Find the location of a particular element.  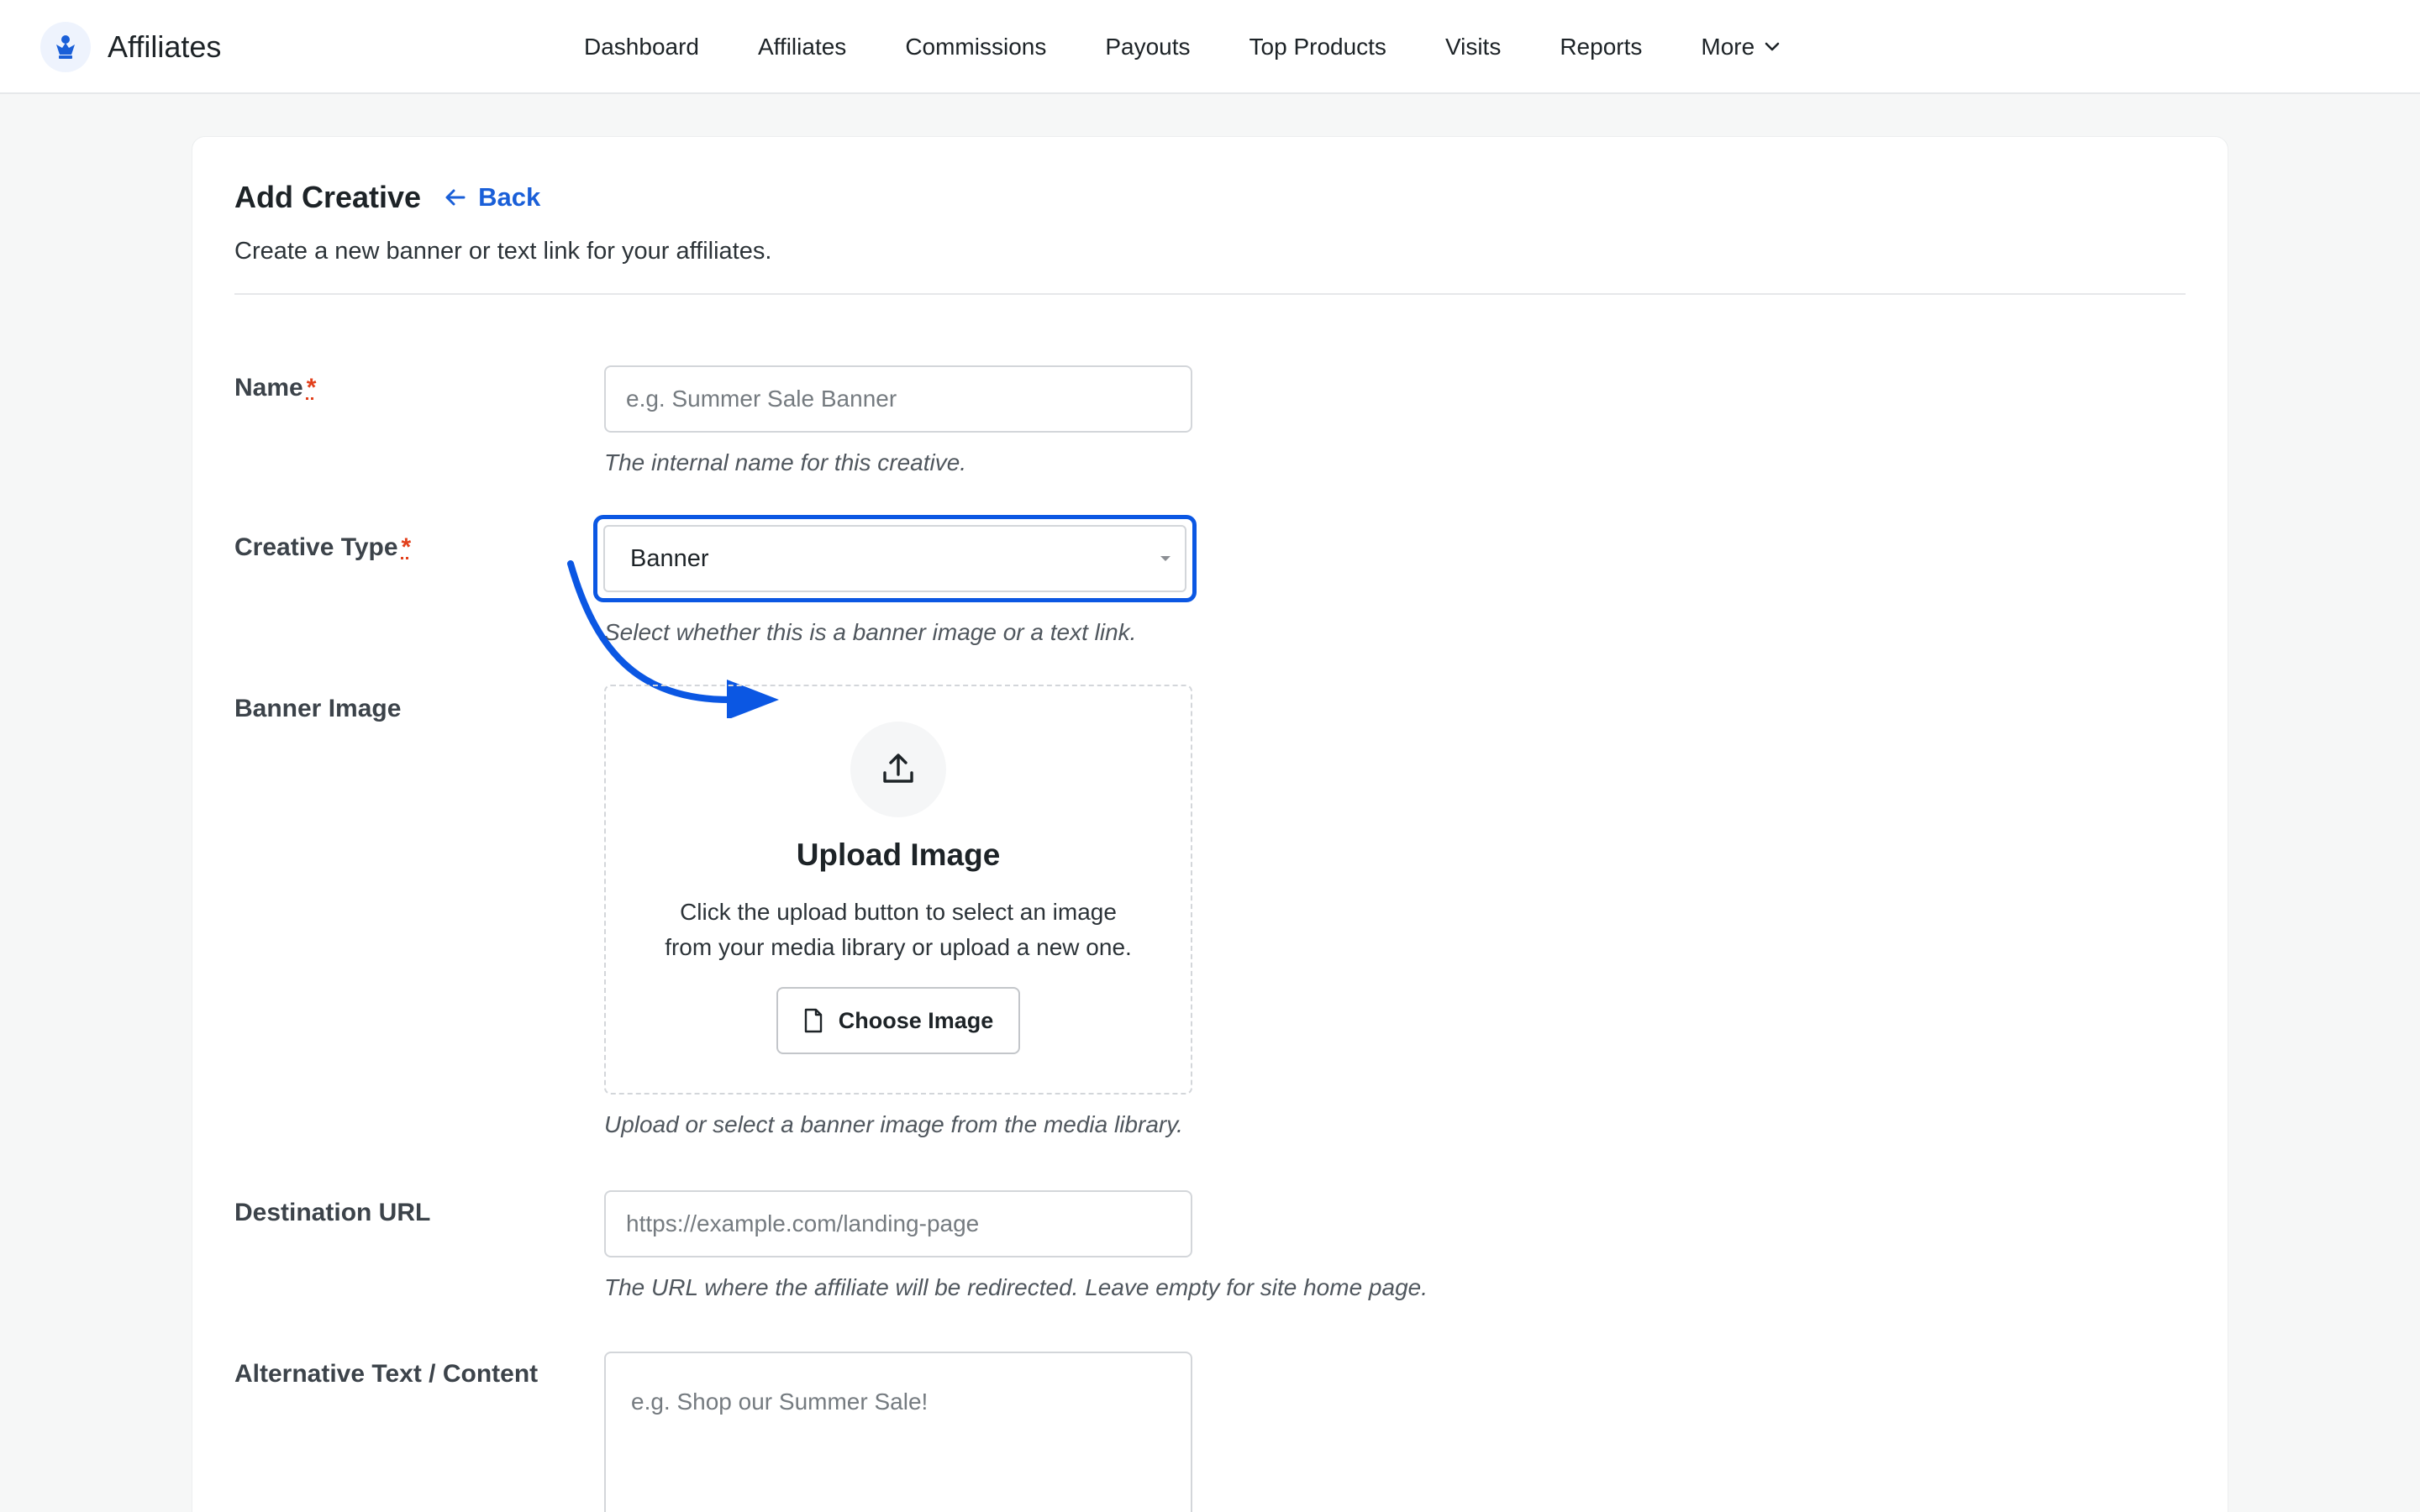

alt-text-textarea is located at coordinates (898, 1432).